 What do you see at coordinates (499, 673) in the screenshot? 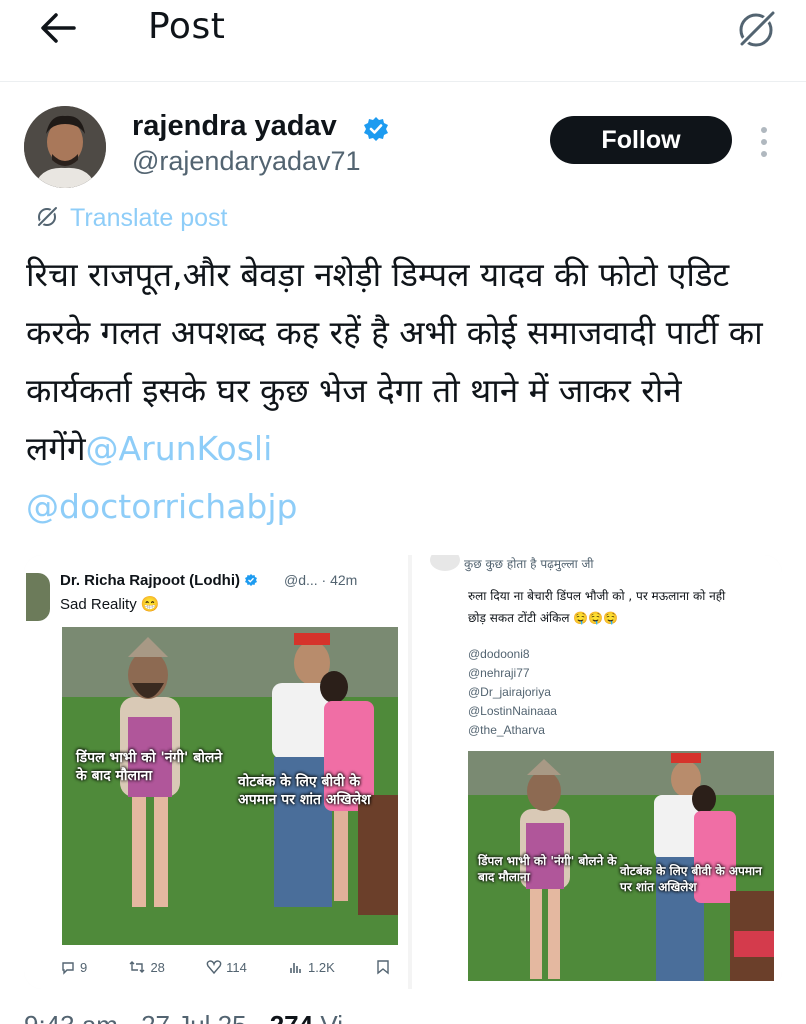
I see `embedded-mention: @nehraji77` at bounding box center [499, 673].